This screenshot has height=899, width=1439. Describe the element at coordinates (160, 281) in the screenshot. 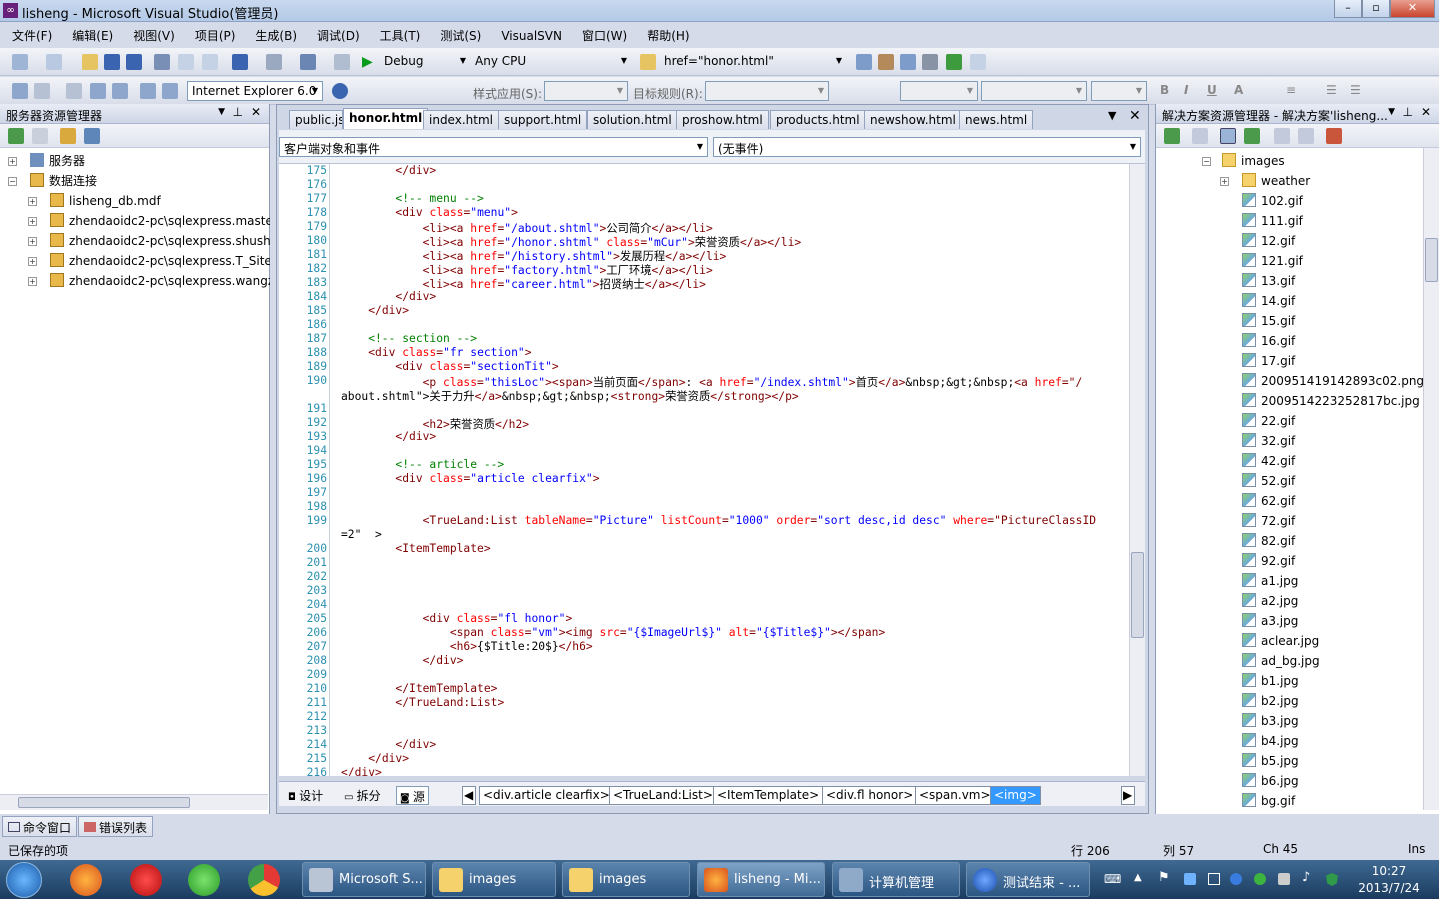

I see `tree-item-connection: zhendaoidc2-pc\sqlexpress.wangz` at that location.